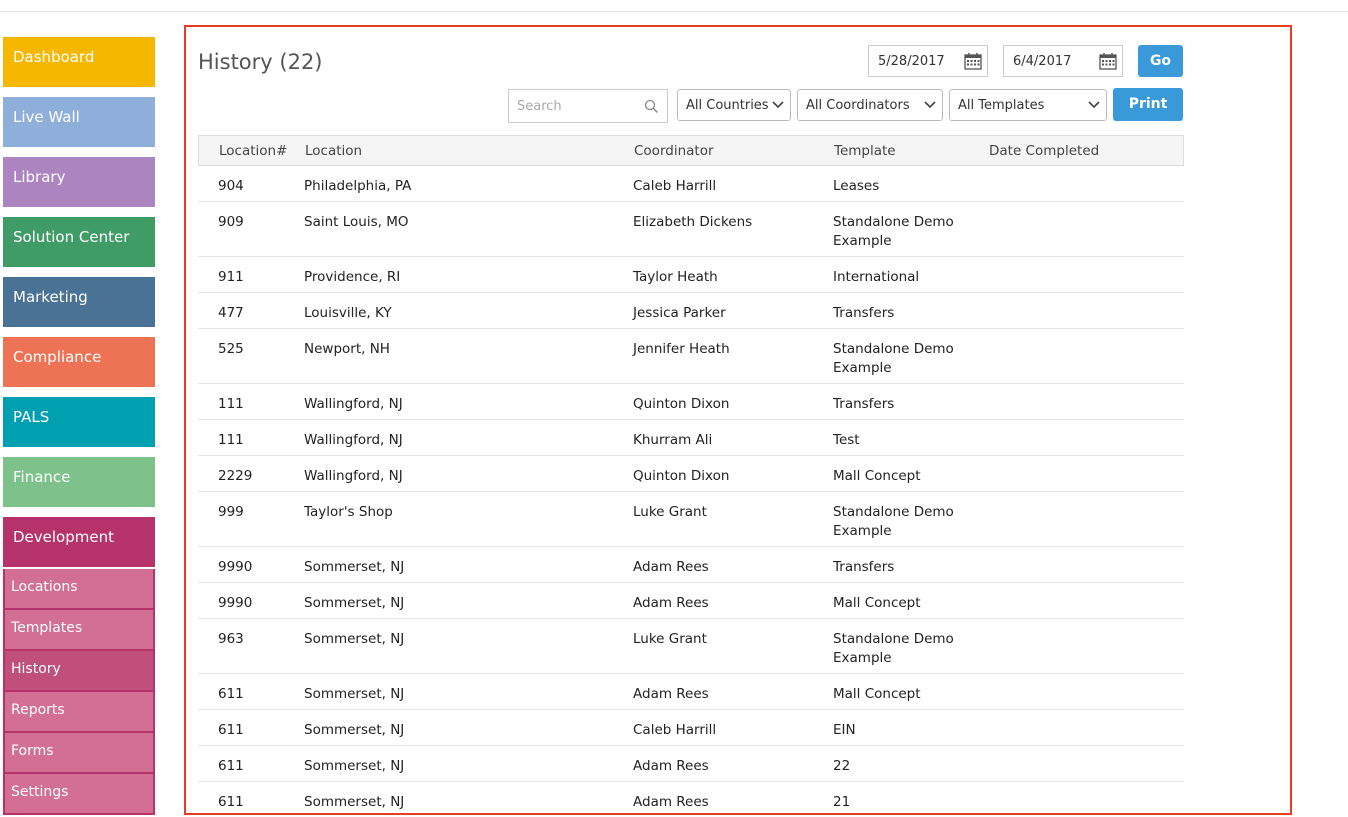  Describe the element at coordinates (79, 629) in the screenshot. I see `subnav-item-templates: Templates` at that location.